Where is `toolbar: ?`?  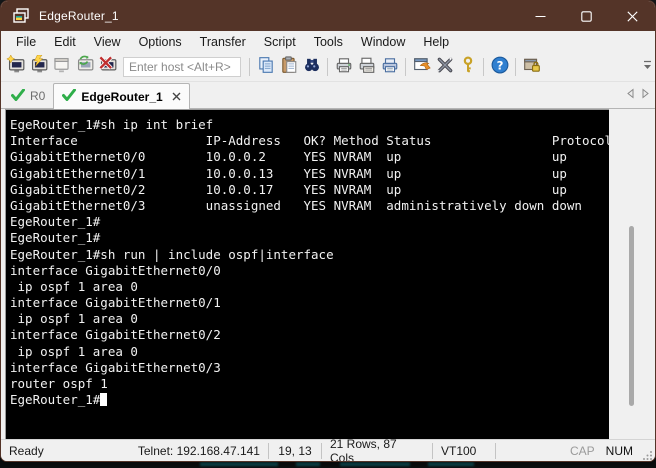
toolbar: ? is located at coordinates (328, 67).